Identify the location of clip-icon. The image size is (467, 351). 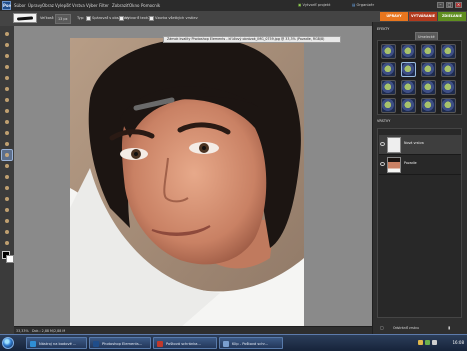
(226, 344).